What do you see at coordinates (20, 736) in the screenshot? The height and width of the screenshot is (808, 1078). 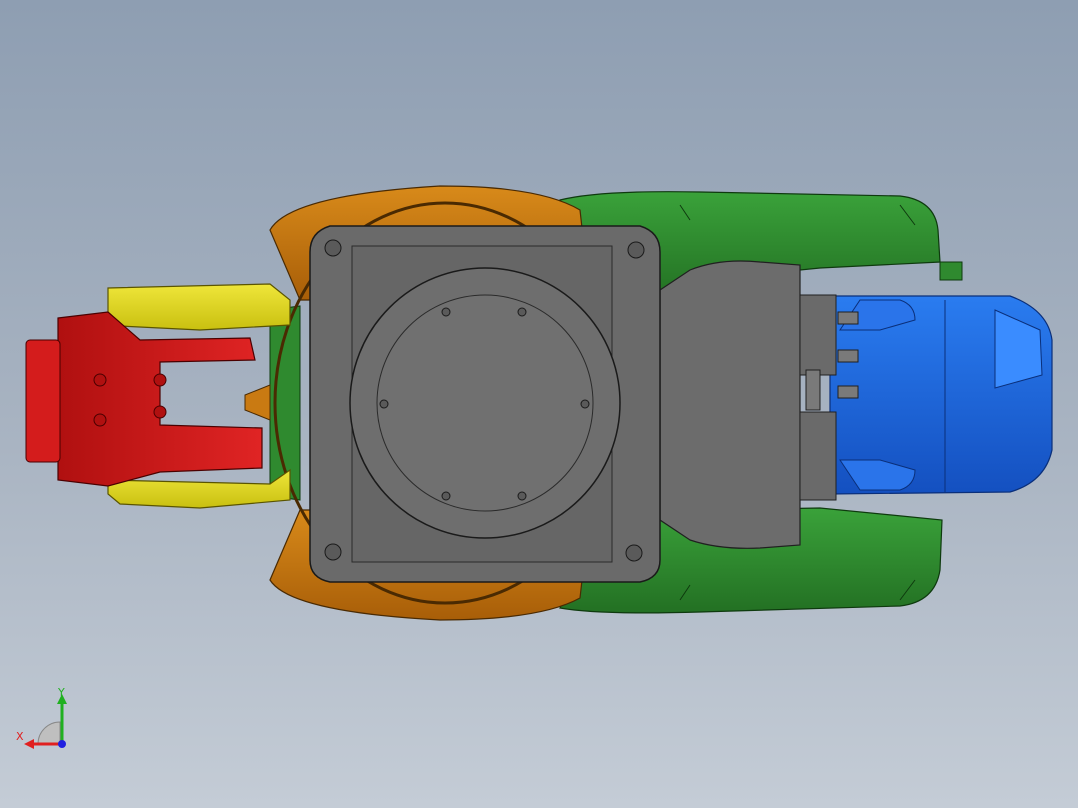 I see `x-axis-label: X` at bounding box center [20, 736].